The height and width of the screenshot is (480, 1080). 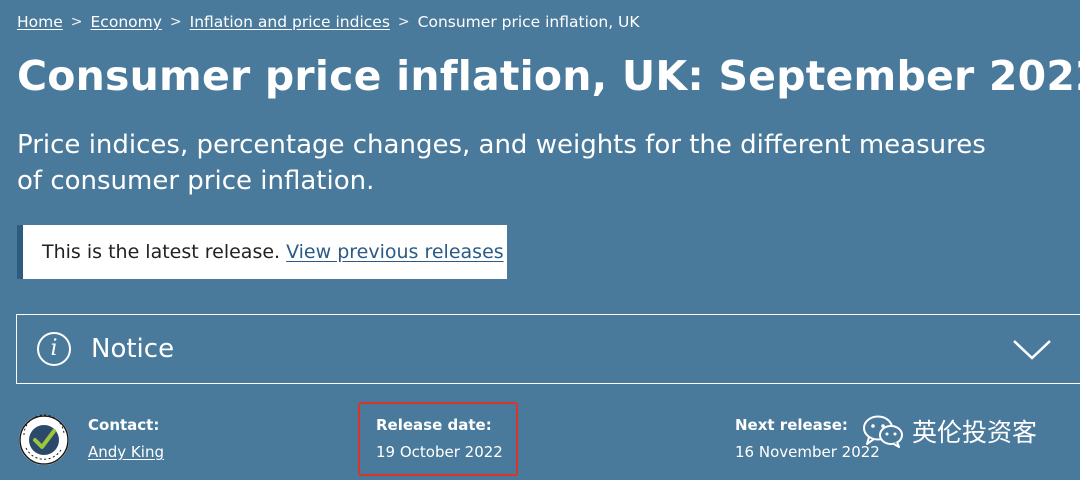 I want to click on watermark: 英伦投资客, so click(x=949, y=431).